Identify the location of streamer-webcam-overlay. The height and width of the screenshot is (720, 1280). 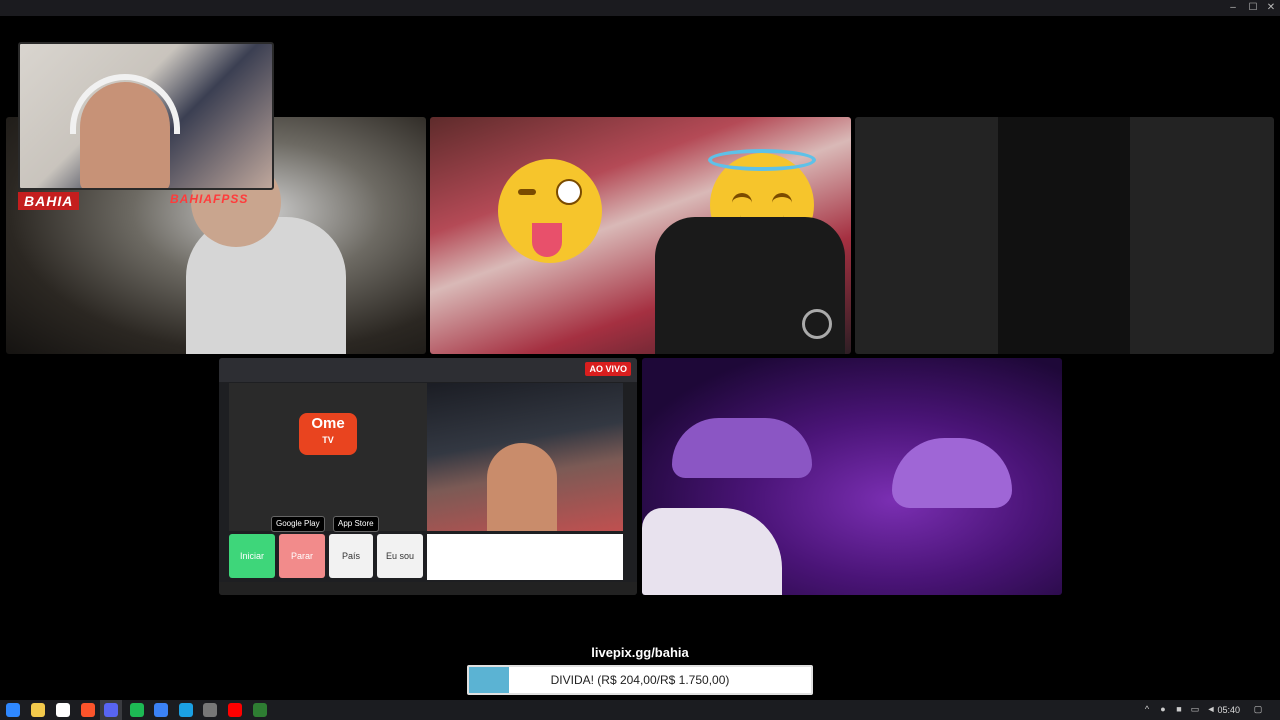
(146, 116).